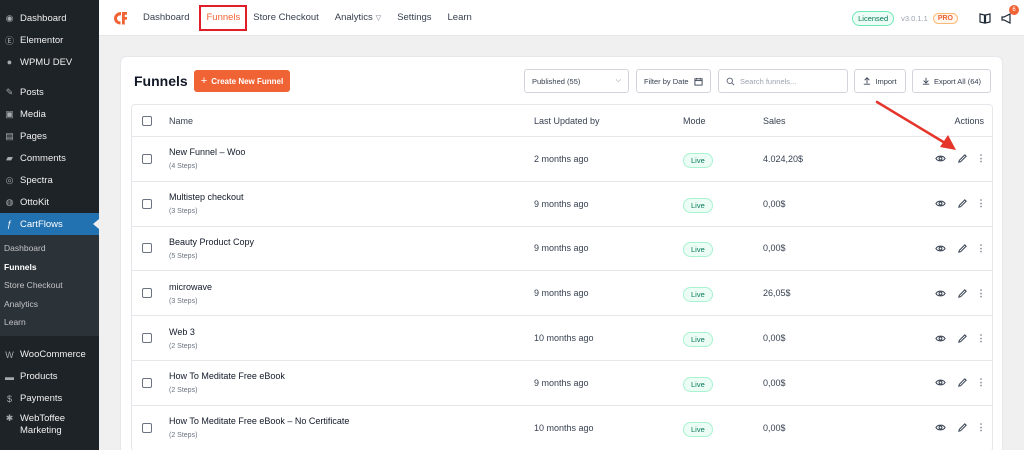 Image resolution: width=1024 pixels, height=450 pixels. I want to click on wp-menu-ottokit: ◍ OttoKit, so click(49, 202).